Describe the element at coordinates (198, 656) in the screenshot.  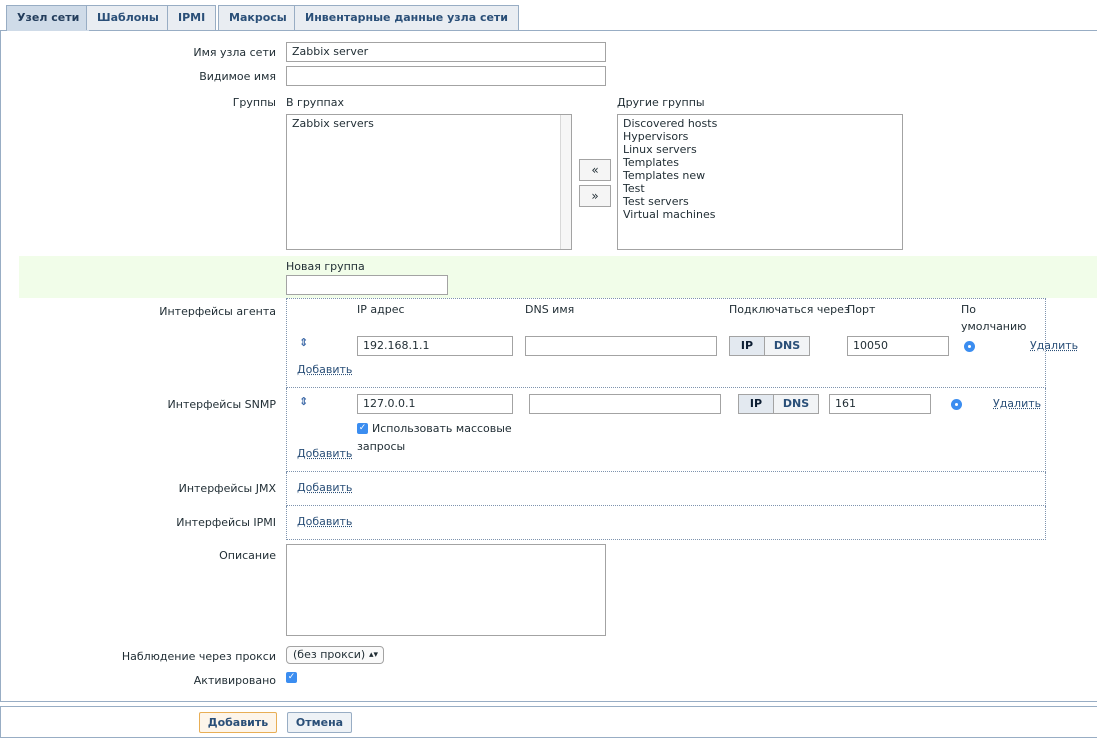
I see `proxy-label: Наблюдение через прокси` at that location.